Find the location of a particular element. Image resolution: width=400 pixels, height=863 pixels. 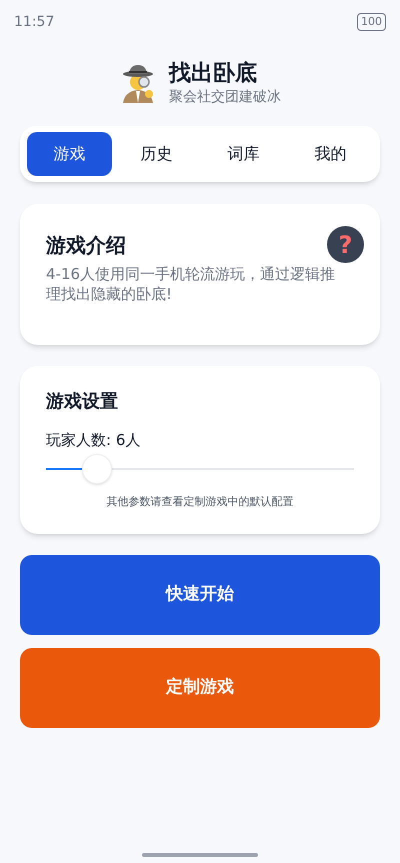

tab: 历史 is located at coordinates (156, 154).